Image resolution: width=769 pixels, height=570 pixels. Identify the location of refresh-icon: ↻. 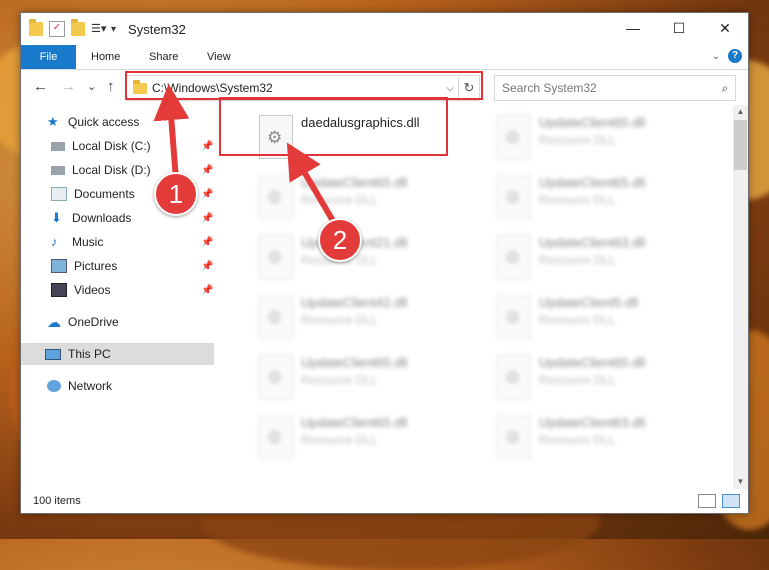
(468, 88).